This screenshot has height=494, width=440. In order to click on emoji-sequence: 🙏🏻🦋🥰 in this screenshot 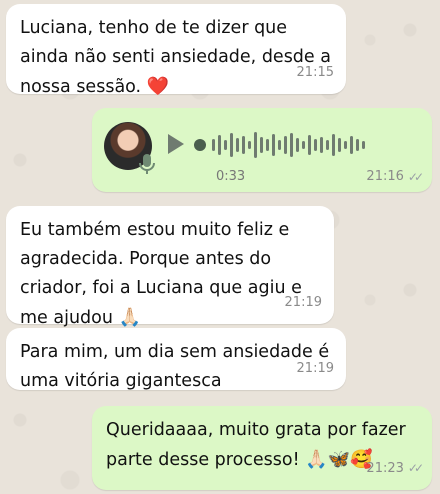, I will do `click(339, 459)`.